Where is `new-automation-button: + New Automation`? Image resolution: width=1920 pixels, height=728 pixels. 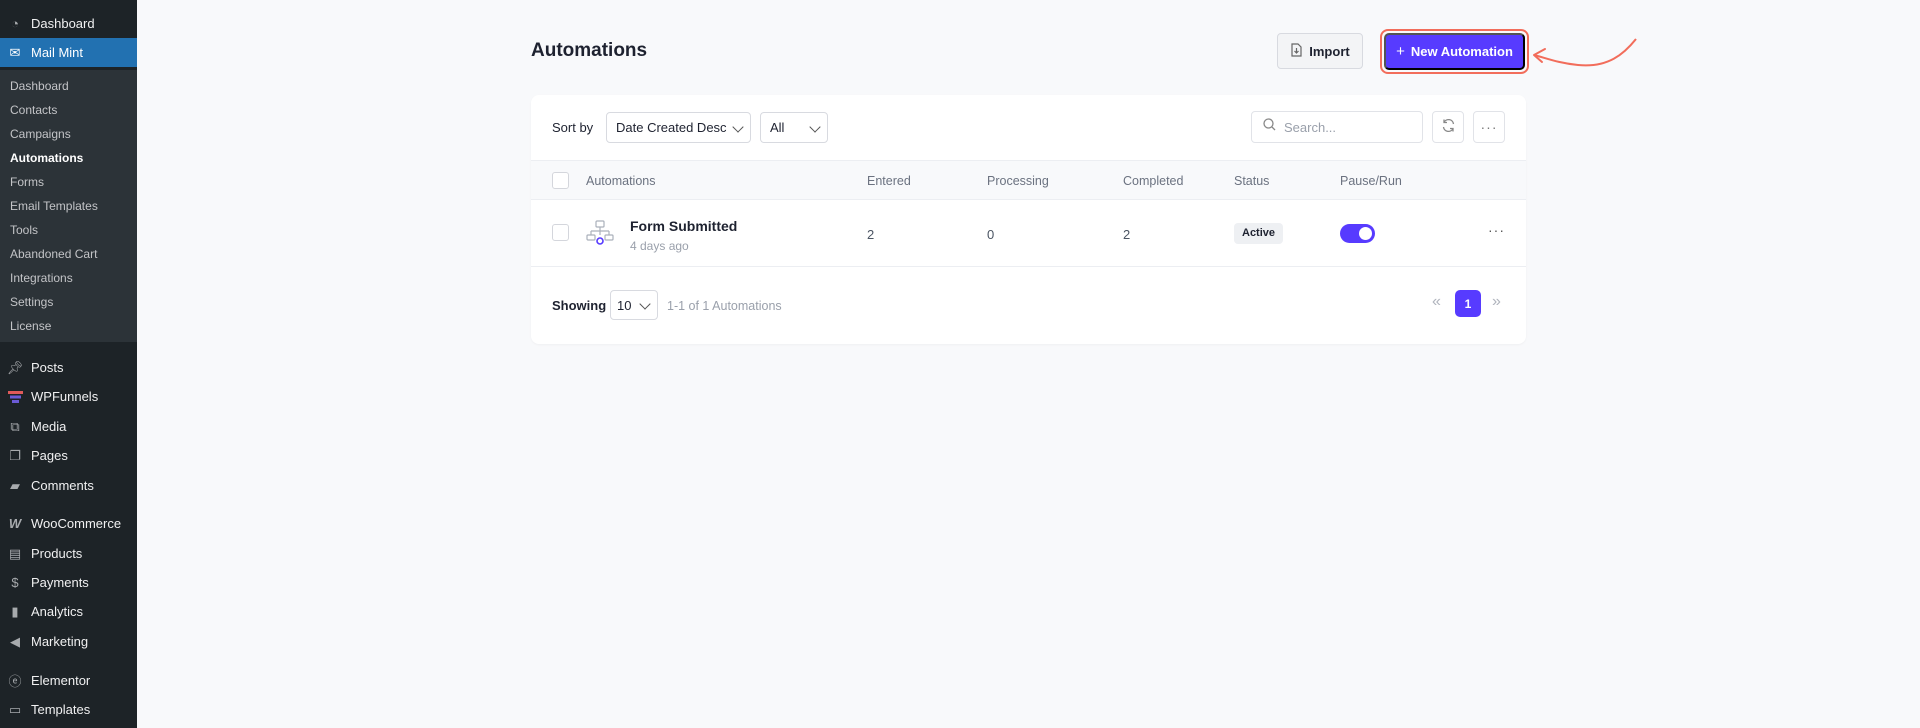
new-automation-button: + New Automation is located at coordinates (1454, 51).